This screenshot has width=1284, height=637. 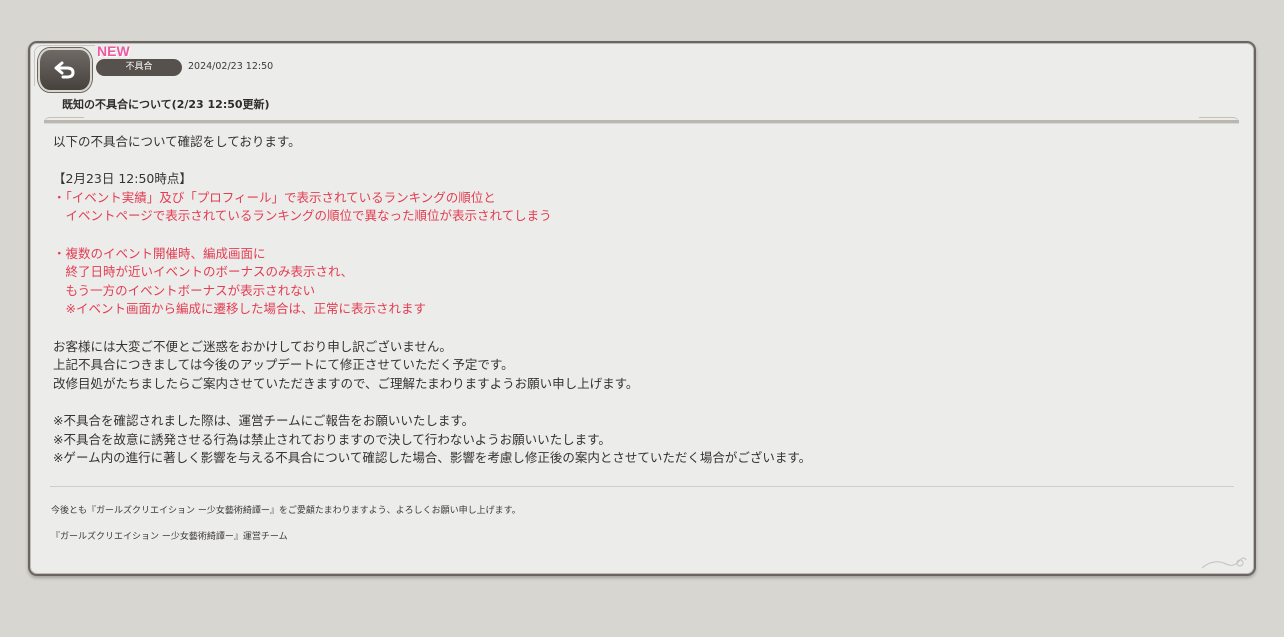 What do you see at coordinates (139, 67) in the screenshot?
I see `category-badge: 不具合` at bounding box center [139, 67].